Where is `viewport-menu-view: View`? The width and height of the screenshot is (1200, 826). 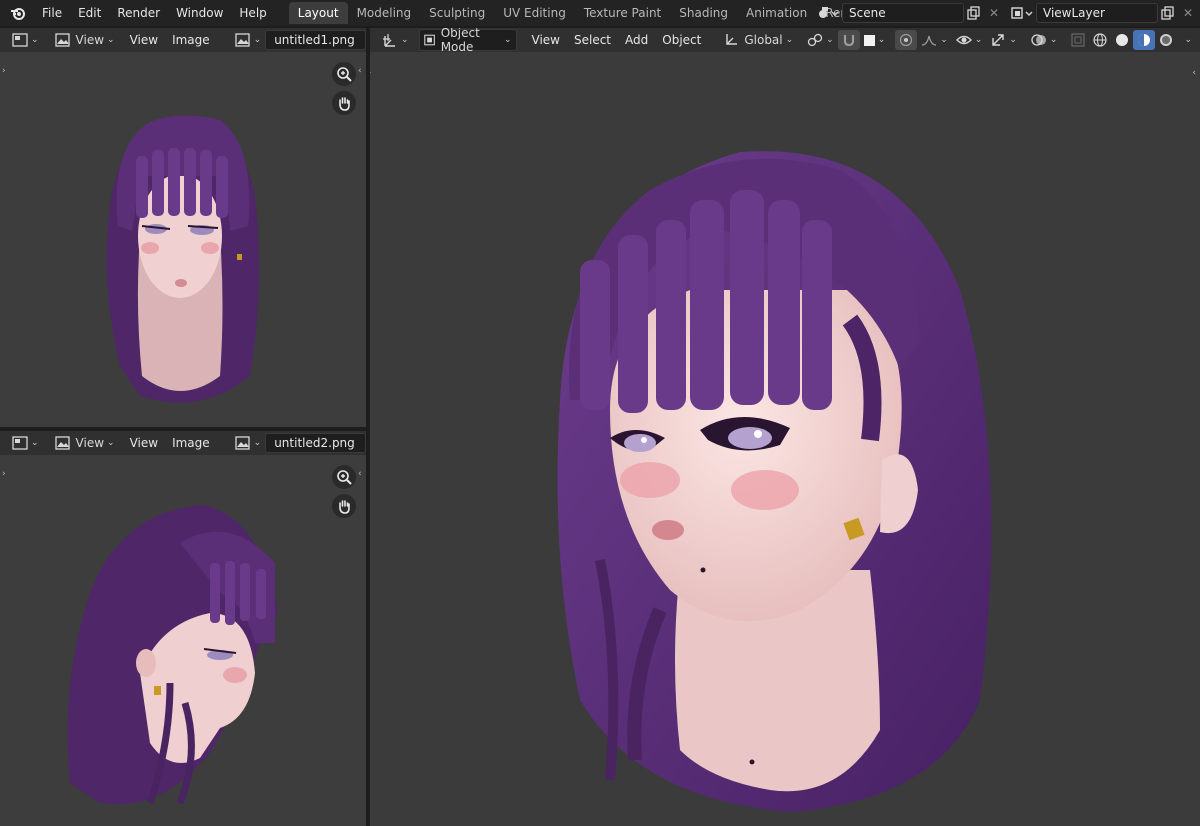 viewport-menu-view: View is located at coordinates (546, 40).